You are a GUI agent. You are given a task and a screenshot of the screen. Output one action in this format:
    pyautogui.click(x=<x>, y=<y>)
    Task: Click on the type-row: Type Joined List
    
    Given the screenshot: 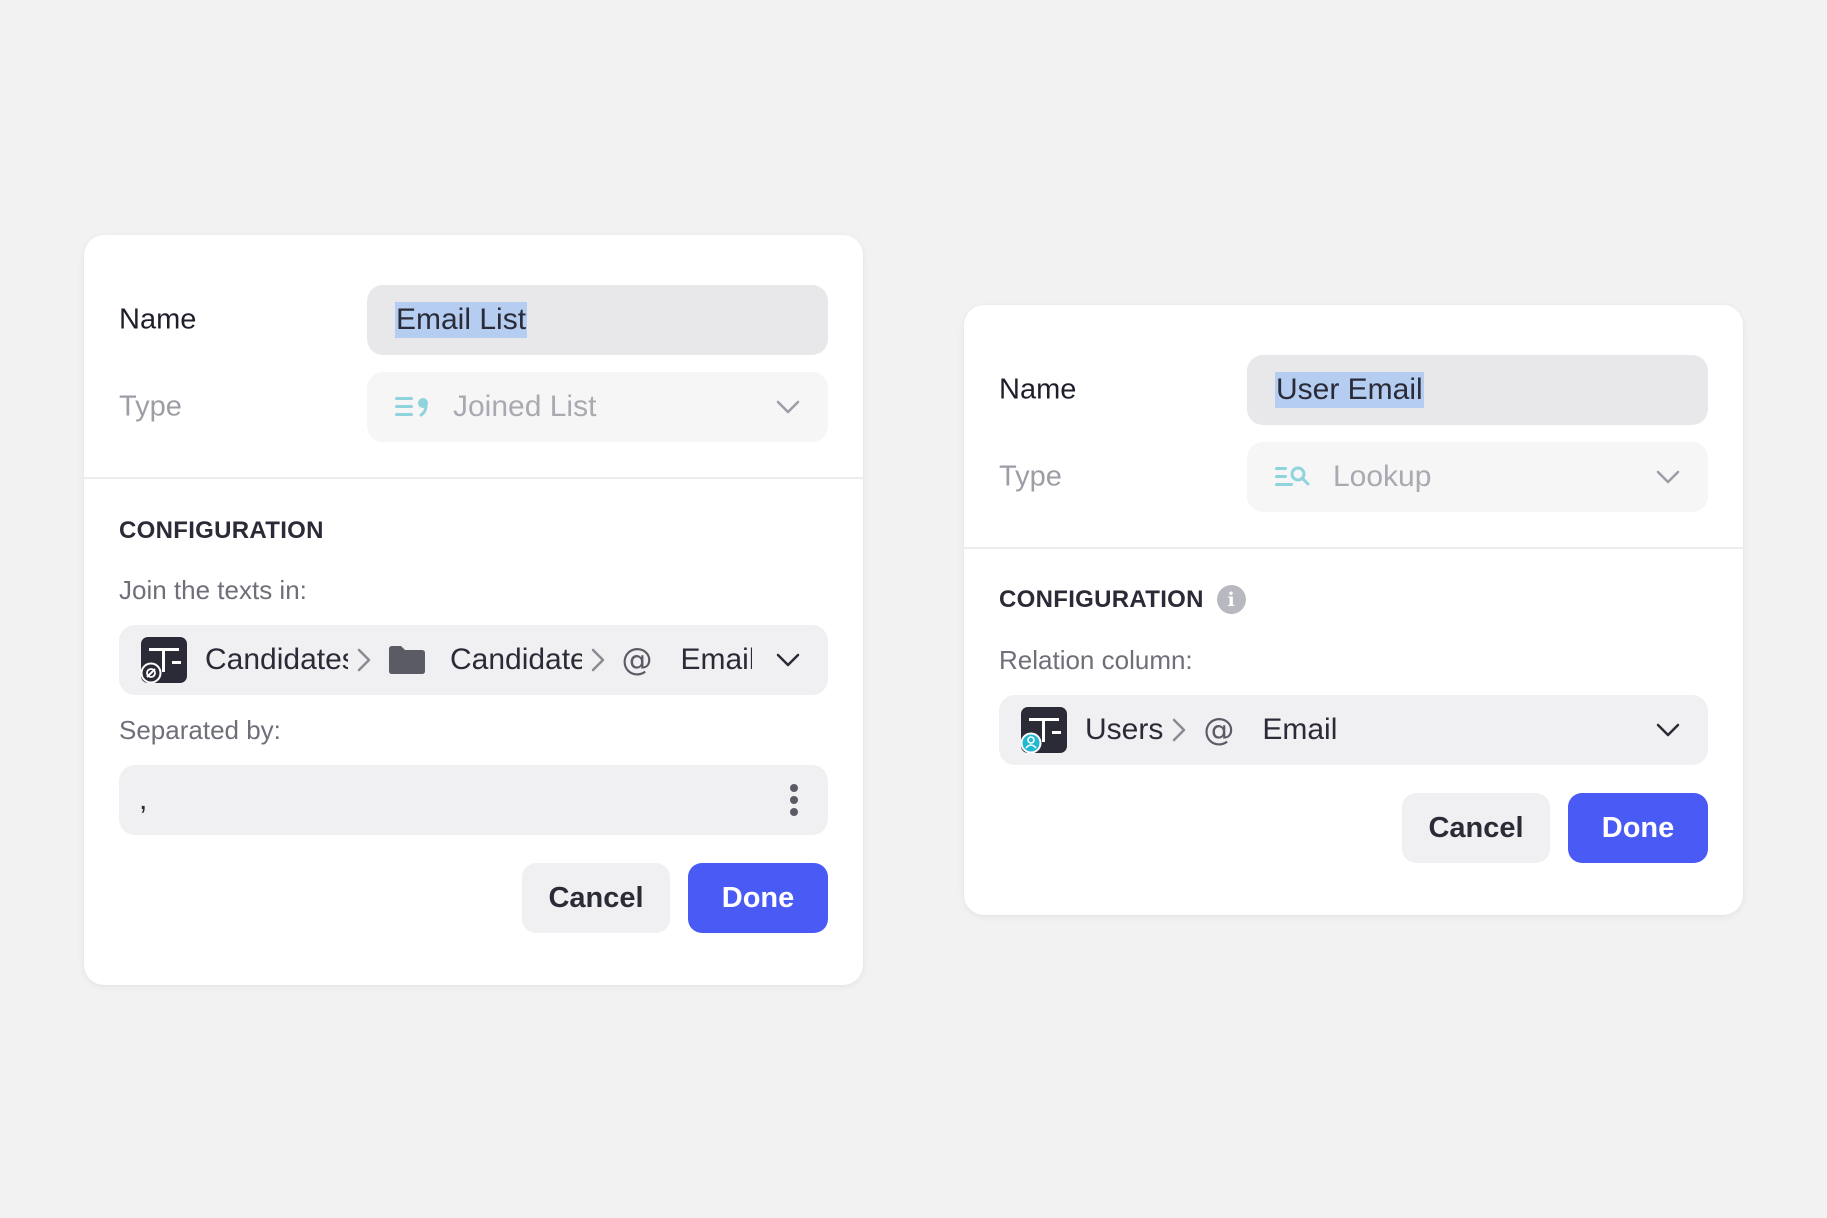 What is the action you would take?
    pyautogui.click(x=473, y=407)
    